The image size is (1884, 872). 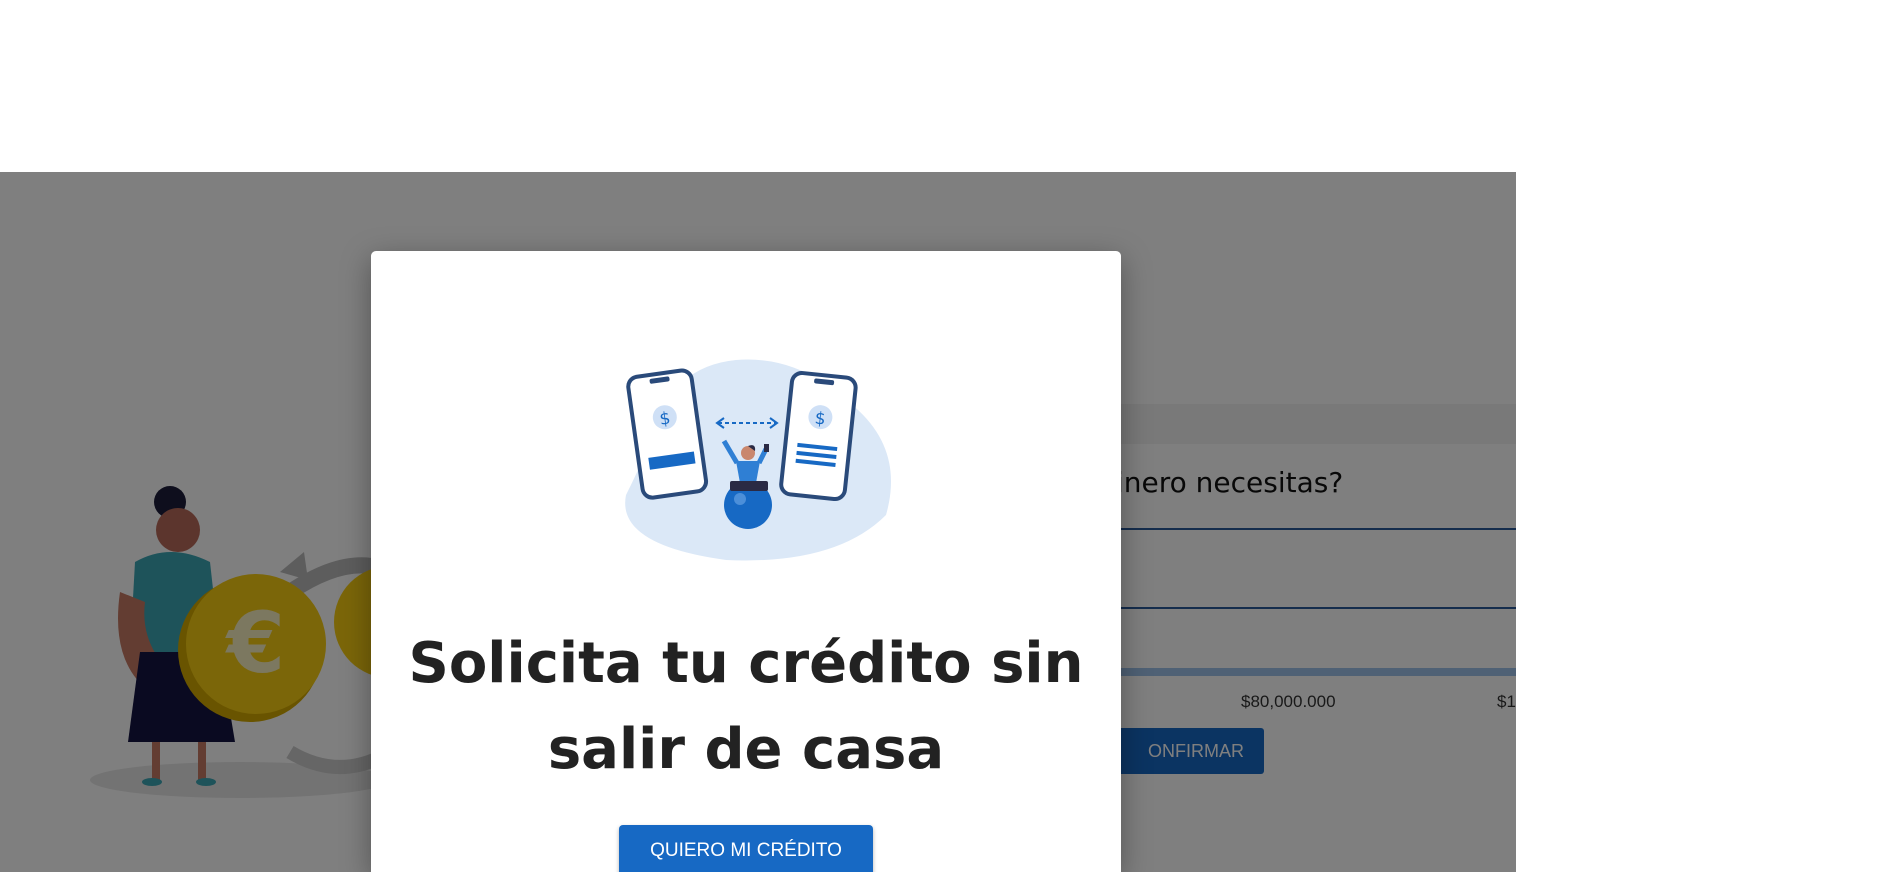 What do you see at coordinates (758, 460) in the screenshot?
I see `phone-transfer-illustration: $ $` at bounding box center [758, 460].